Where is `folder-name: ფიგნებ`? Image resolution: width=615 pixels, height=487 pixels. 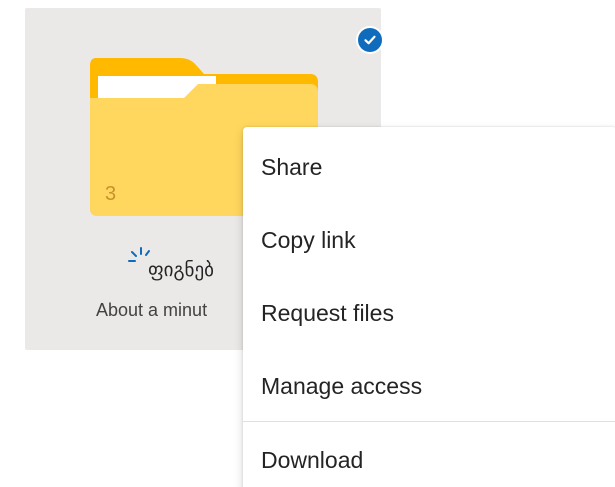
folder-name: ფიგნებ is located at coordinates (181, 270).